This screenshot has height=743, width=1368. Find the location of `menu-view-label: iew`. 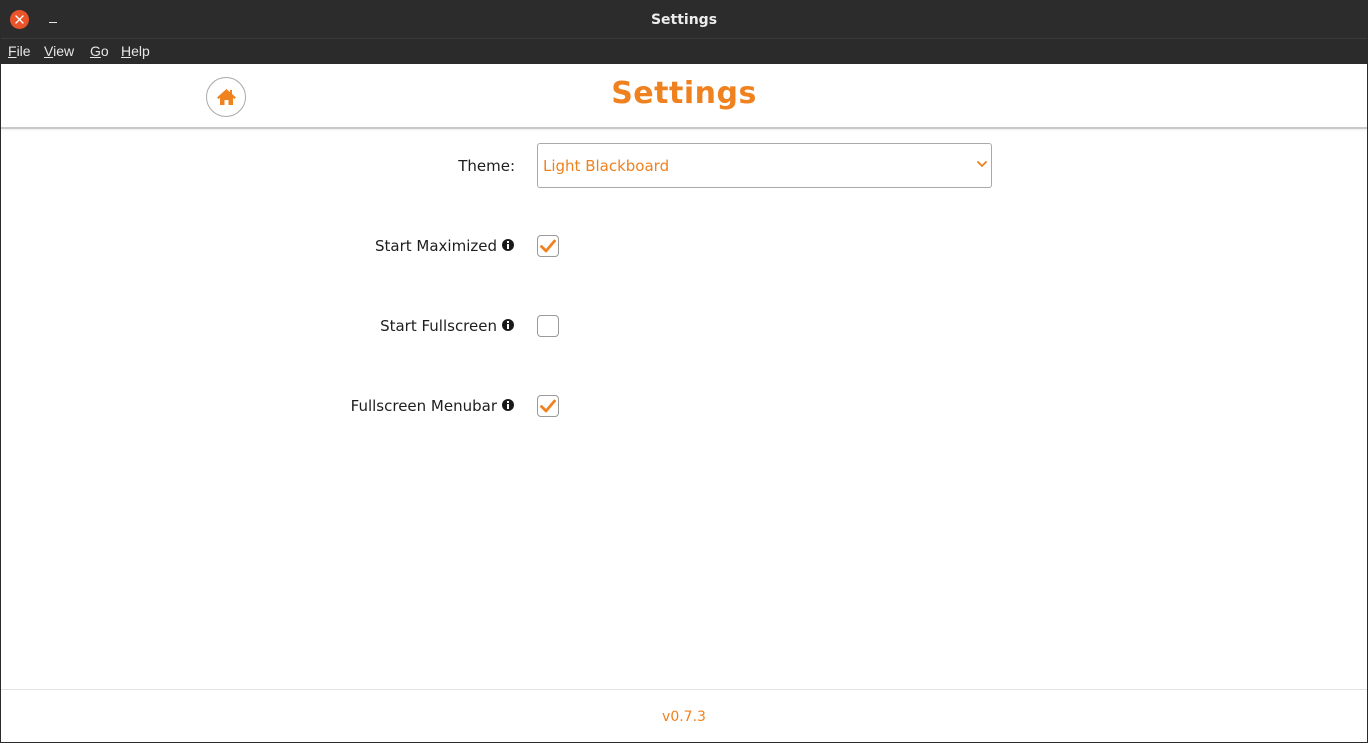

menu-view-label: iew is located at coordinates (64, 51).